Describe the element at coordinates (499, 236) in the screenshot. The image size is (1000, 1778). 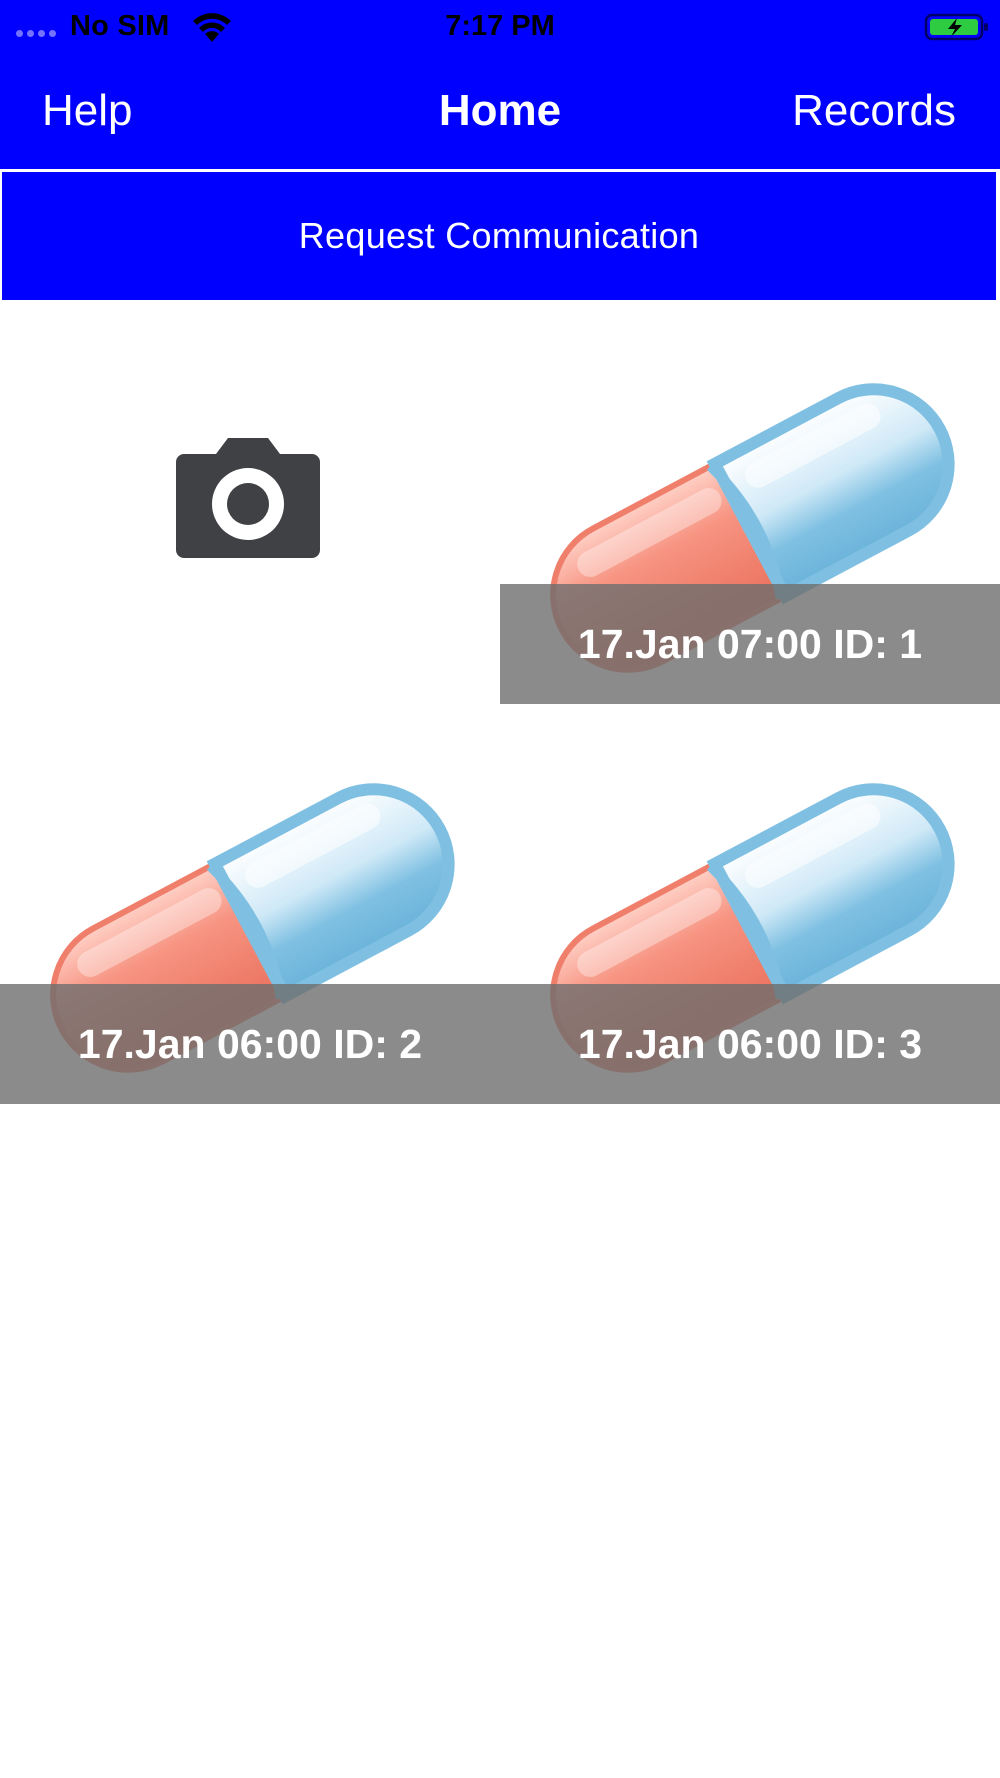
I see `request-communication-button: Request Communication` at that location.